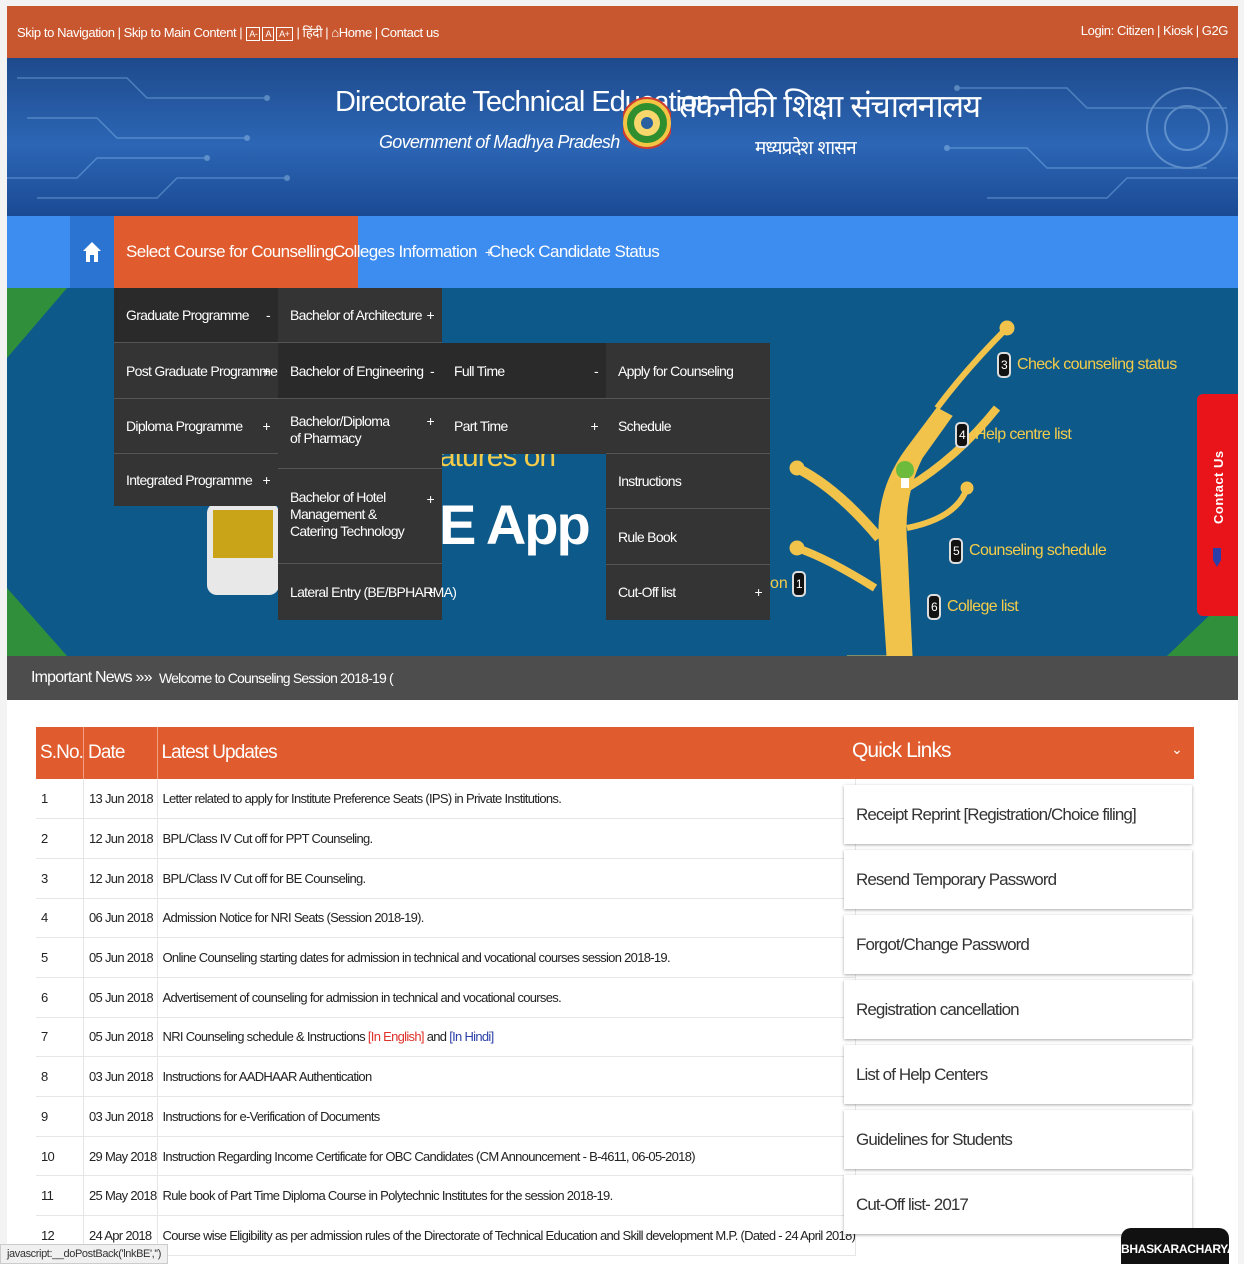  Describe the element at coordinates (355, 32) in the screenshot. I see `home-link: Home` at that location.